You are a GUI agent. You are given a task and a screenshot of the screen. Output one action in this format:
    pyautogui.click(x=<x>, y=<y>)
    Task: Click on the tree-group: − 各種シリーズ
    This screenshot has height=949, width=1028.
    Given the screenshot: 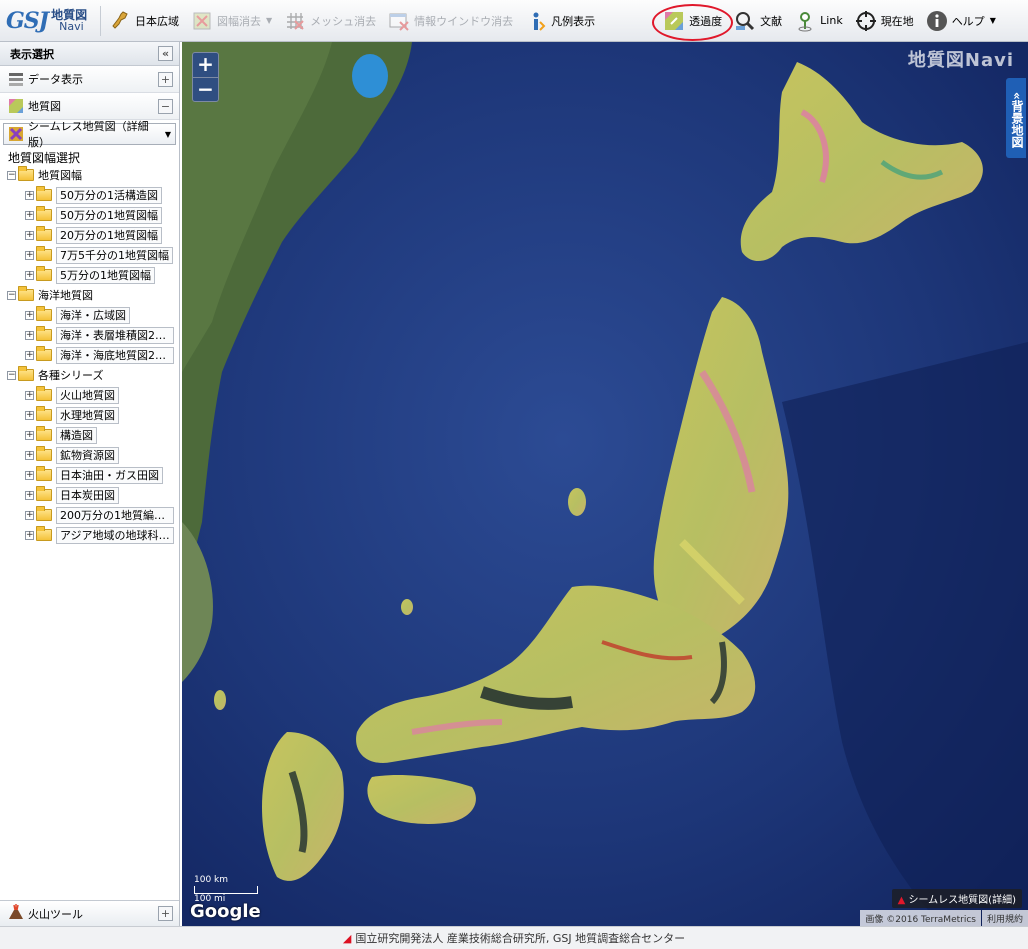 What is the action you would take?
    pyautogui.click(x=93, y=375)
    